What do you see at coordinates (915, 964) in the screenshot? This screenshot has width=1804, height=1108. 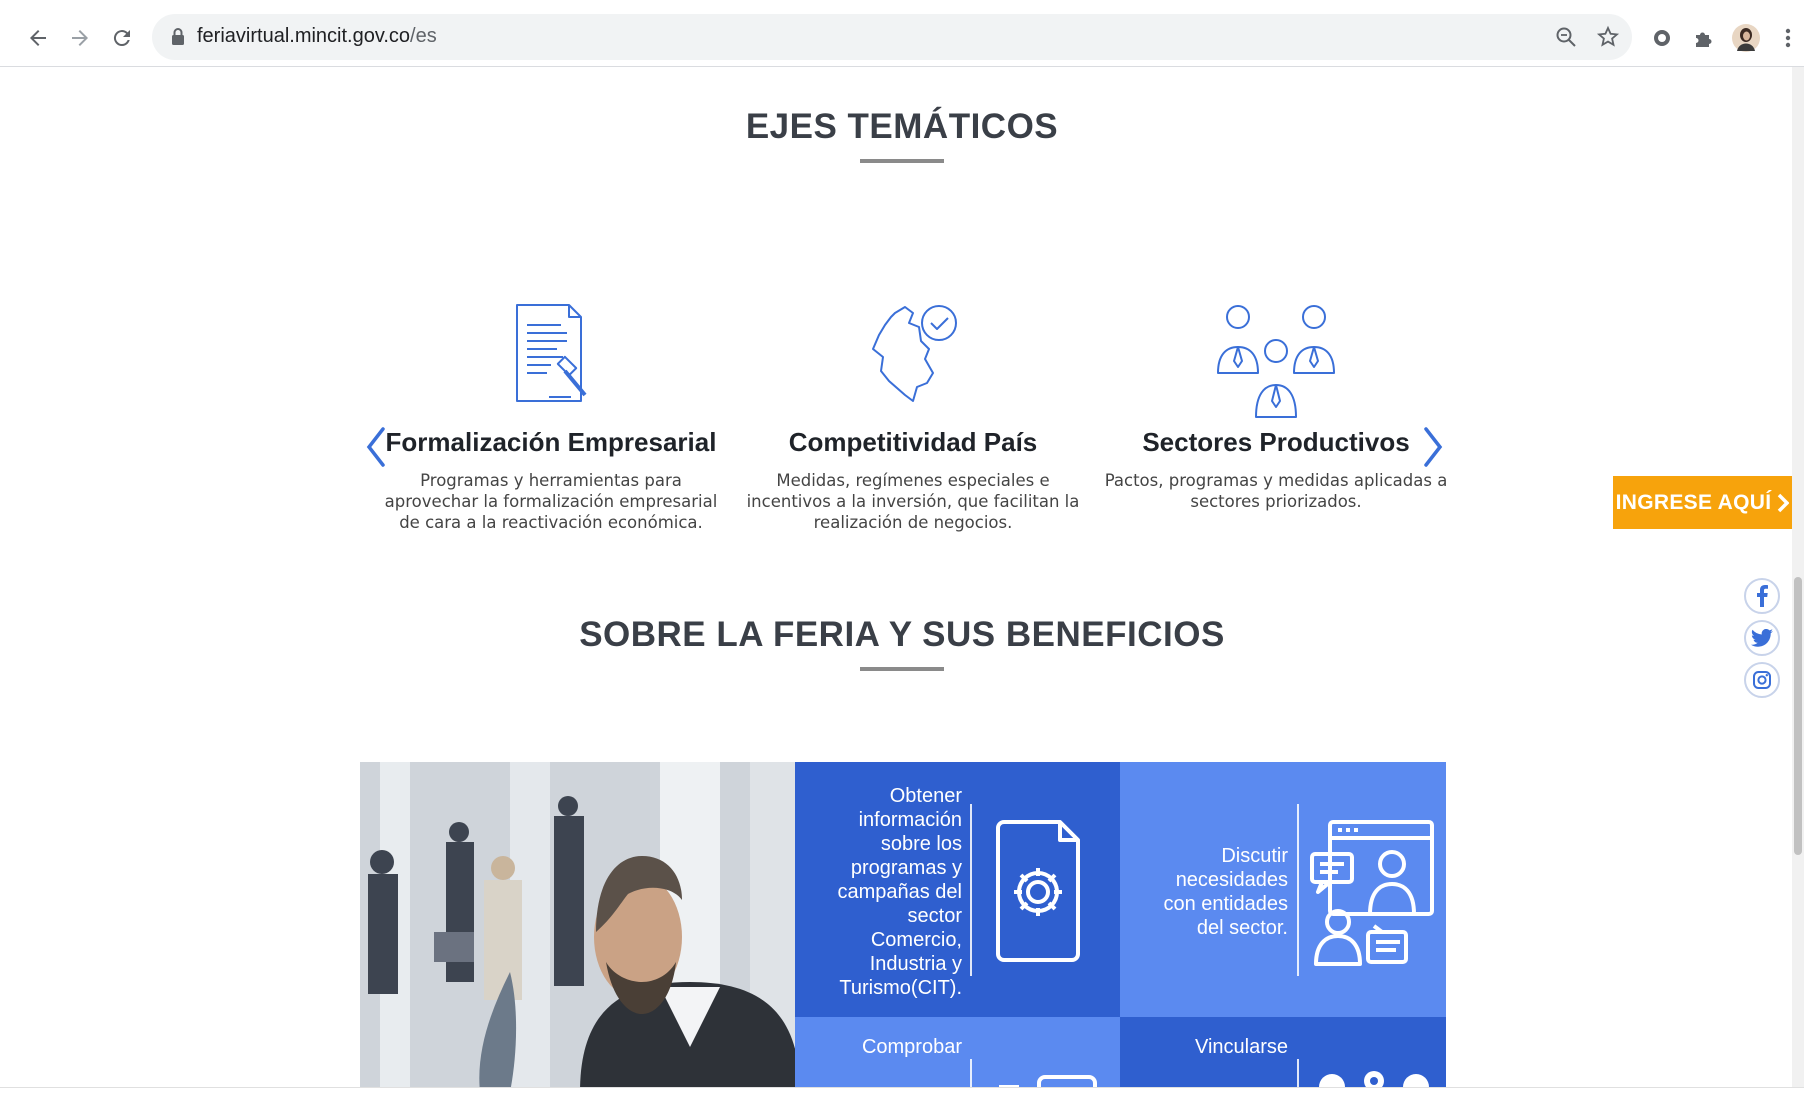 I see `beneficio-line: Industria y` at bounding box center [915, 964].